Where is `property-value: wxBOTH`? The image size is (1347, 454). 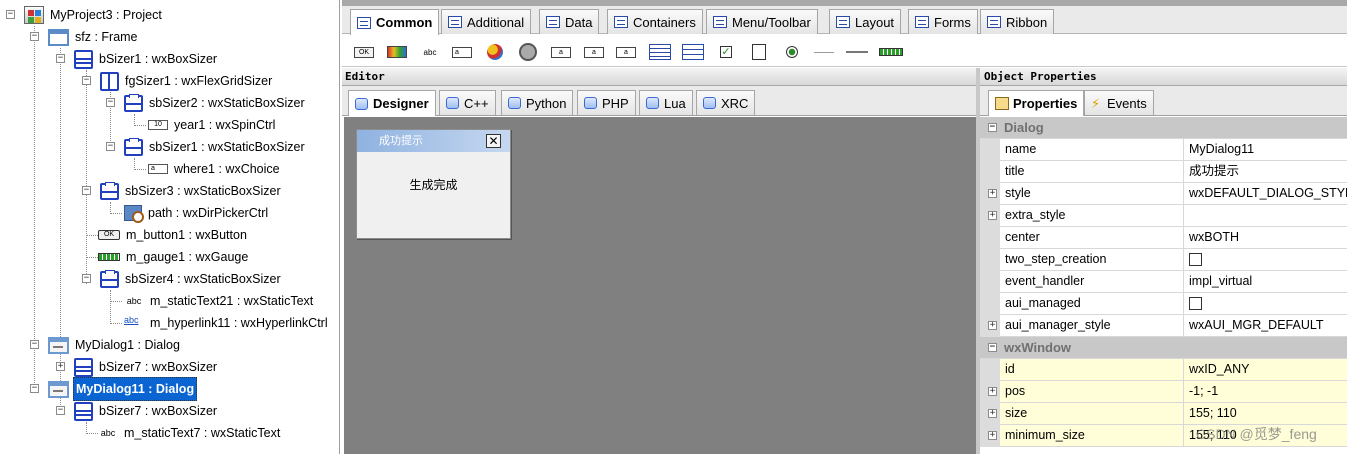 property-value: wxBOTH is located at coordinates (1211, 238).